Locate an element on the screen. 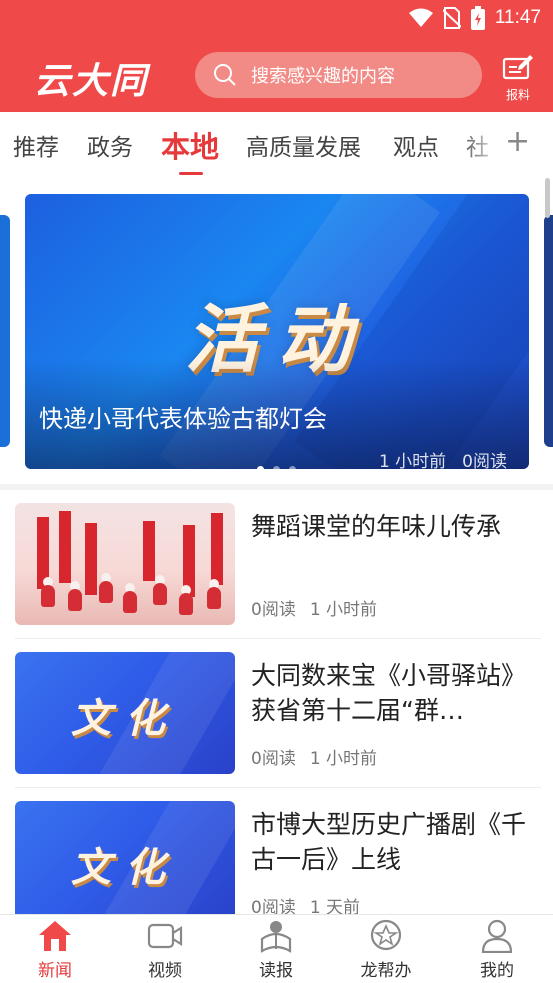  nav-service: 龙帮办 is located at coordinates (386, 949).